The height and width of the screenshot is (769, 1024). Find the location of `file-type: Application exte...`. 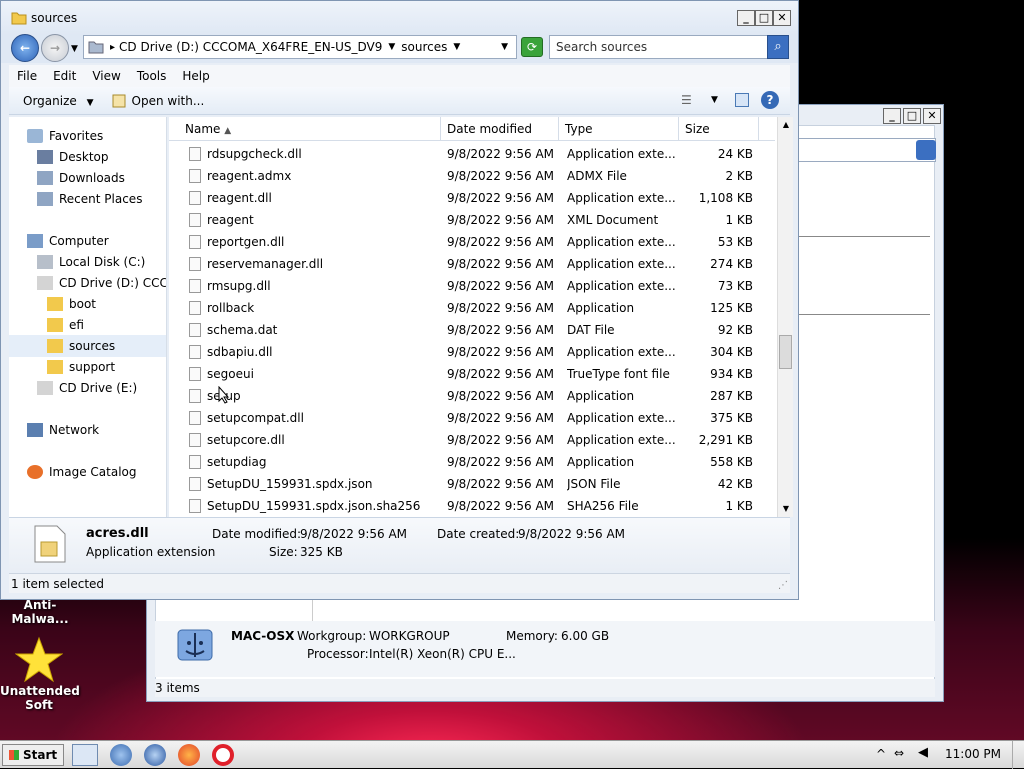

file-type: Application exte... is located at coordinates (621, 242).